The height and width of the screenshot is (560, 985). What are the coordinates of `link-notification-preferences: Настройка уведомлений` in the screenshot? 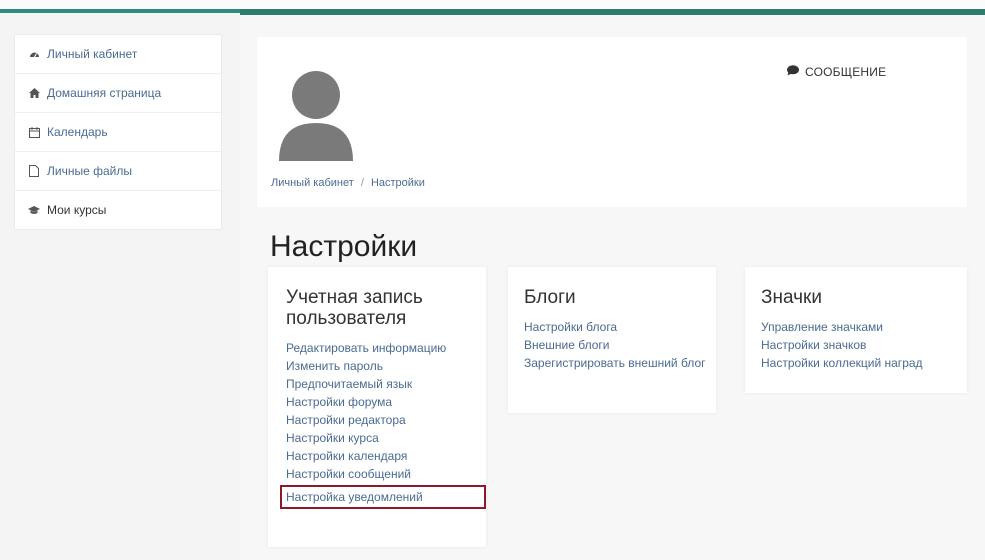 It's located at (383, 497).